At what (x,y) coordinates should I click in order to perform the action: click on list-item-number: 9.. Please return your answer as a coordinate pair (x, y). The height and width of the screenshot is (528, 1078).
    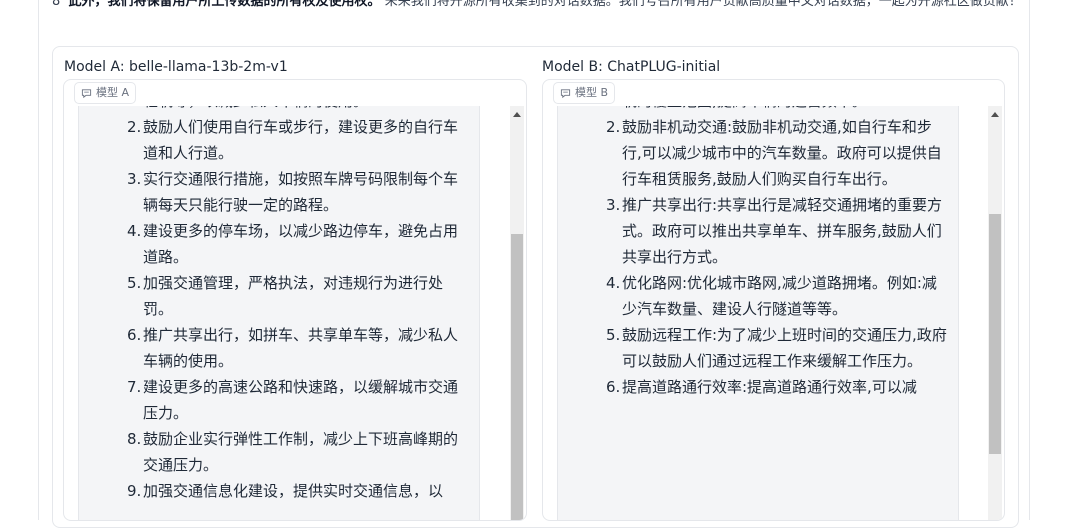
    Looking at the image, I should click on (134, 491).